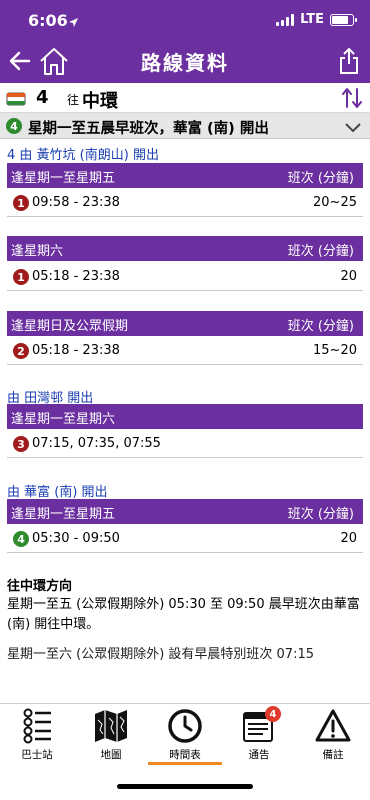 The width and height of the screenshot is (370, 800). I want to click on nav-bar: 路線資料, so click(185, 60).